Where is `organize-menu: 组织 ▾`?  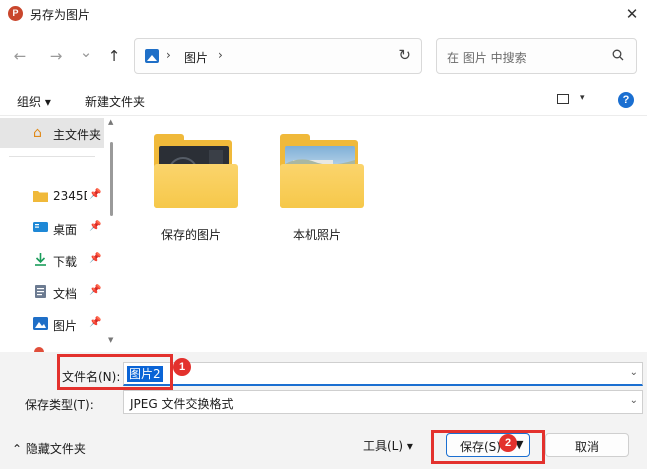
organize-menu: 组织 ▾ is located at coordinates (34, 101).